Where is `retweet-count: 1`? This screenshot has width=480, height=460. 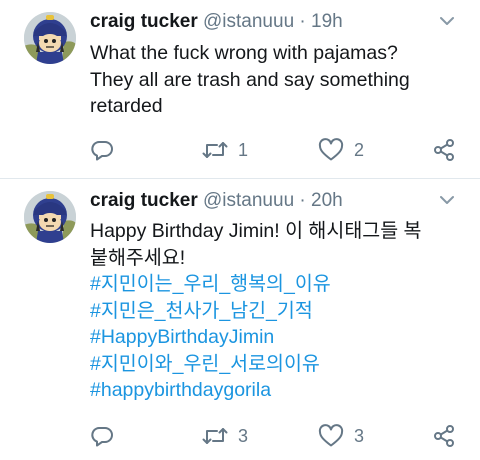
retweet-count: 1 is located at coordinates (243, 149).